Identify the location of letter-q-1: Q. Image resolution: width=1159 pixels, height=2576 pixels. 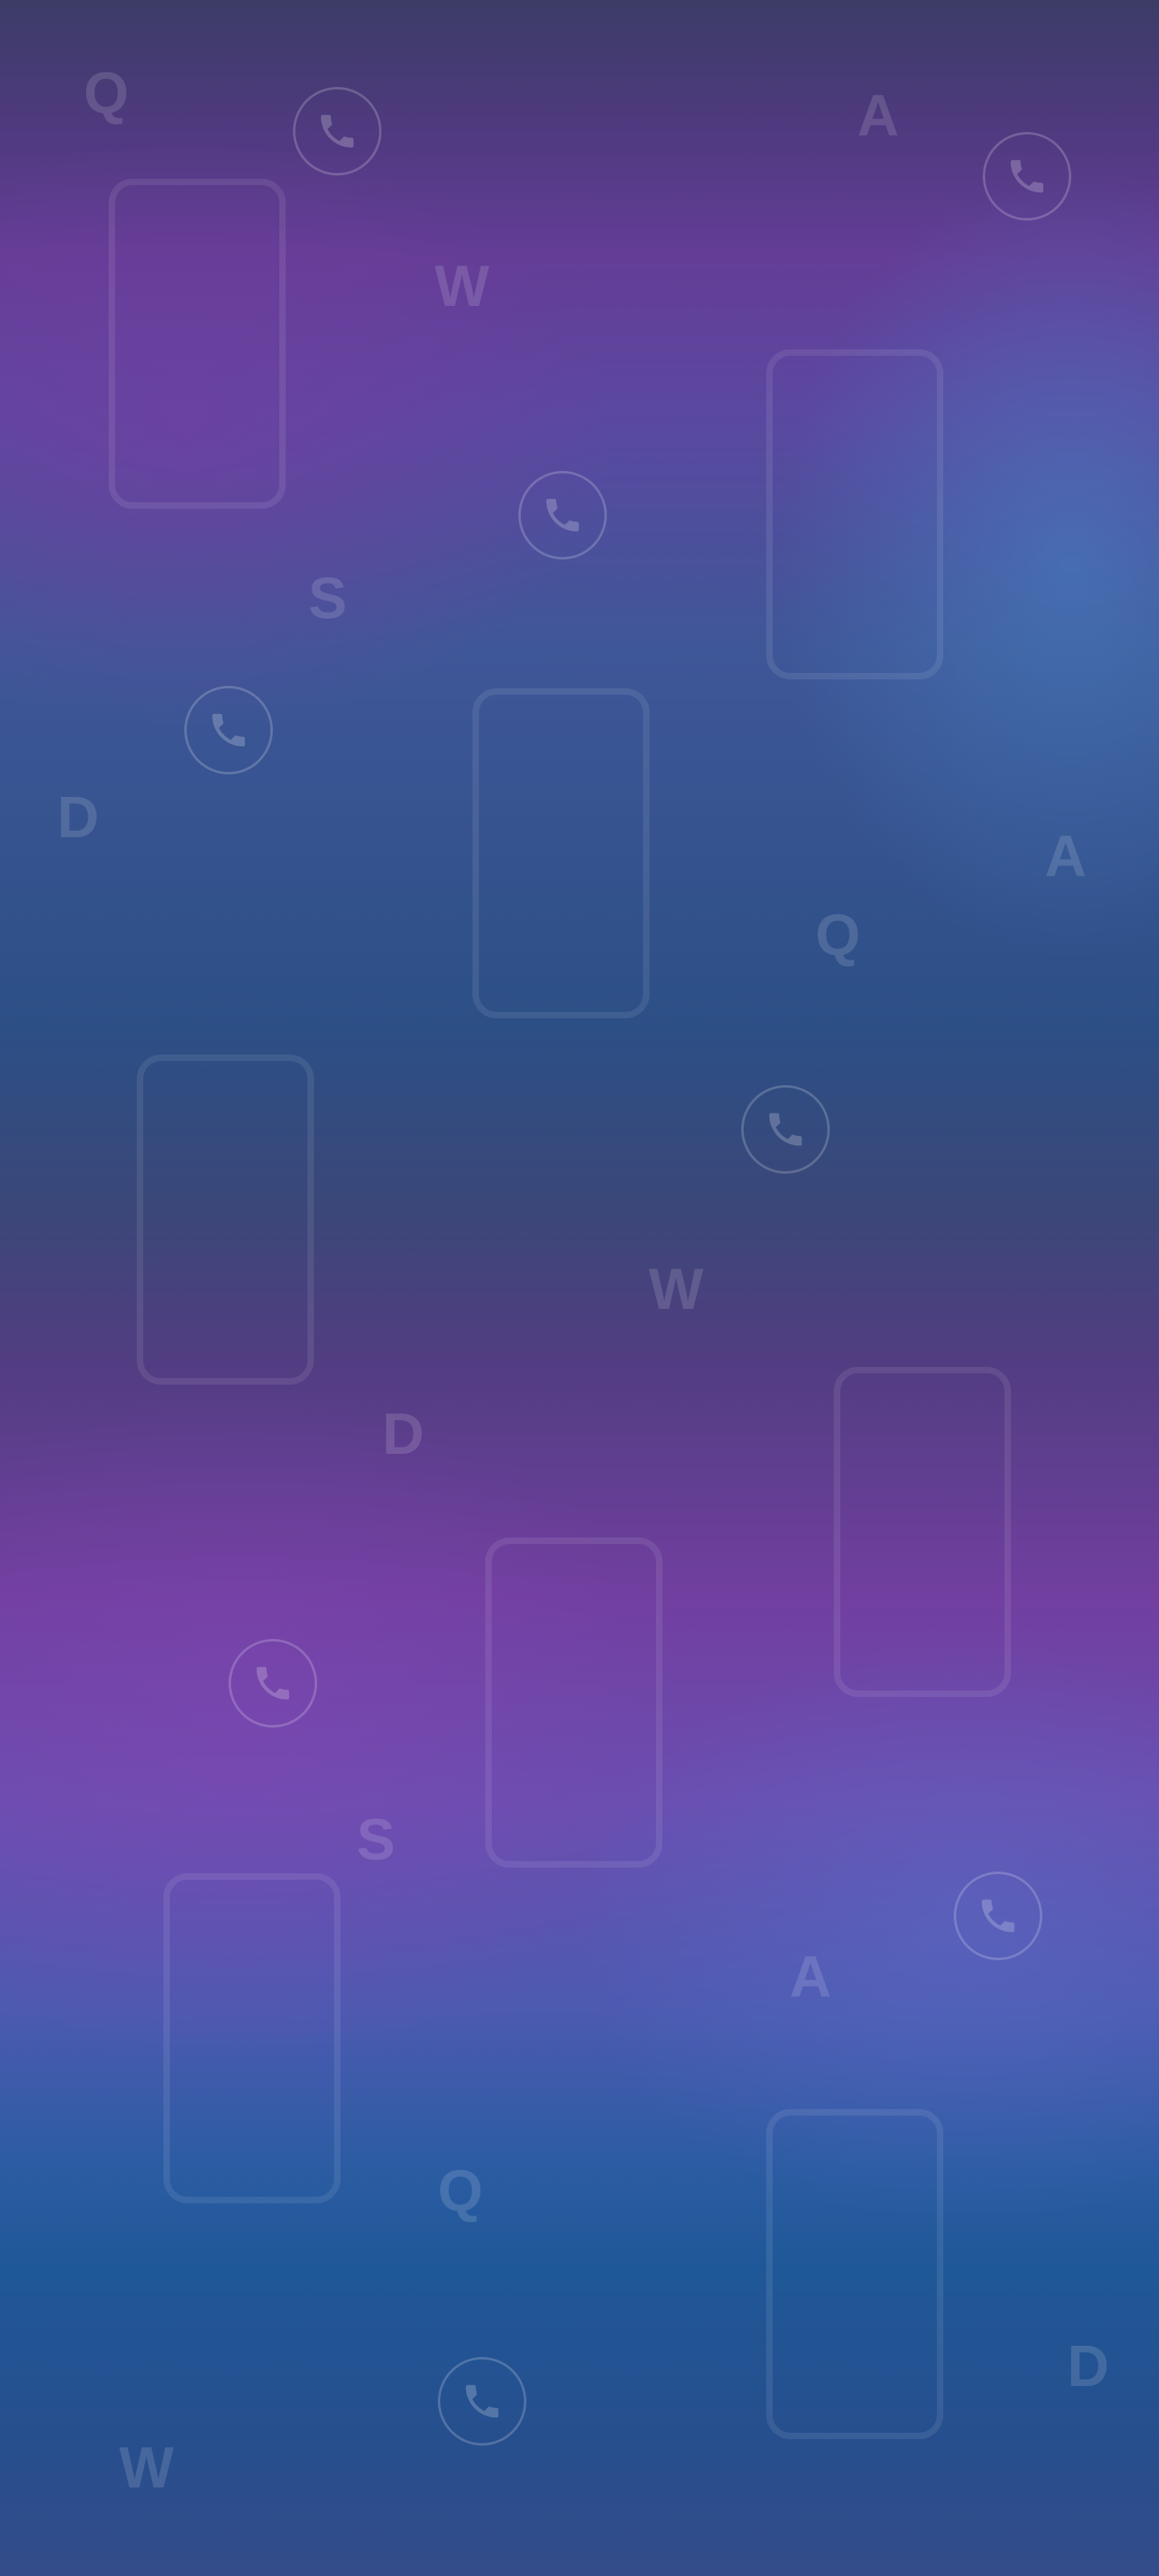
(107, 93).